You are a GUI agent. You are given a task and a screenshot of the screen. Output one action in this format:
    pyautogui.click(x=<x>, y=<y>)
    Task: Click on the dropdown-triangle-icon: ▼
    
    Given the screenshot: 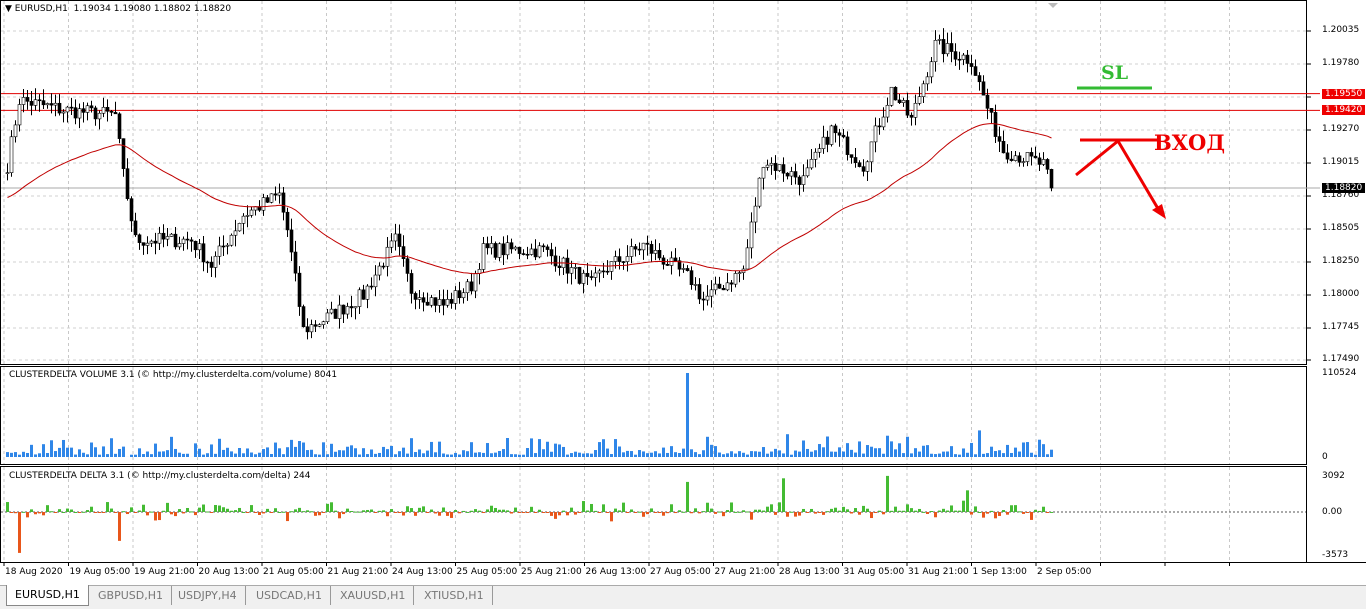 What is the action you would take?
    pyautogui.click(x=8, y=9)
    